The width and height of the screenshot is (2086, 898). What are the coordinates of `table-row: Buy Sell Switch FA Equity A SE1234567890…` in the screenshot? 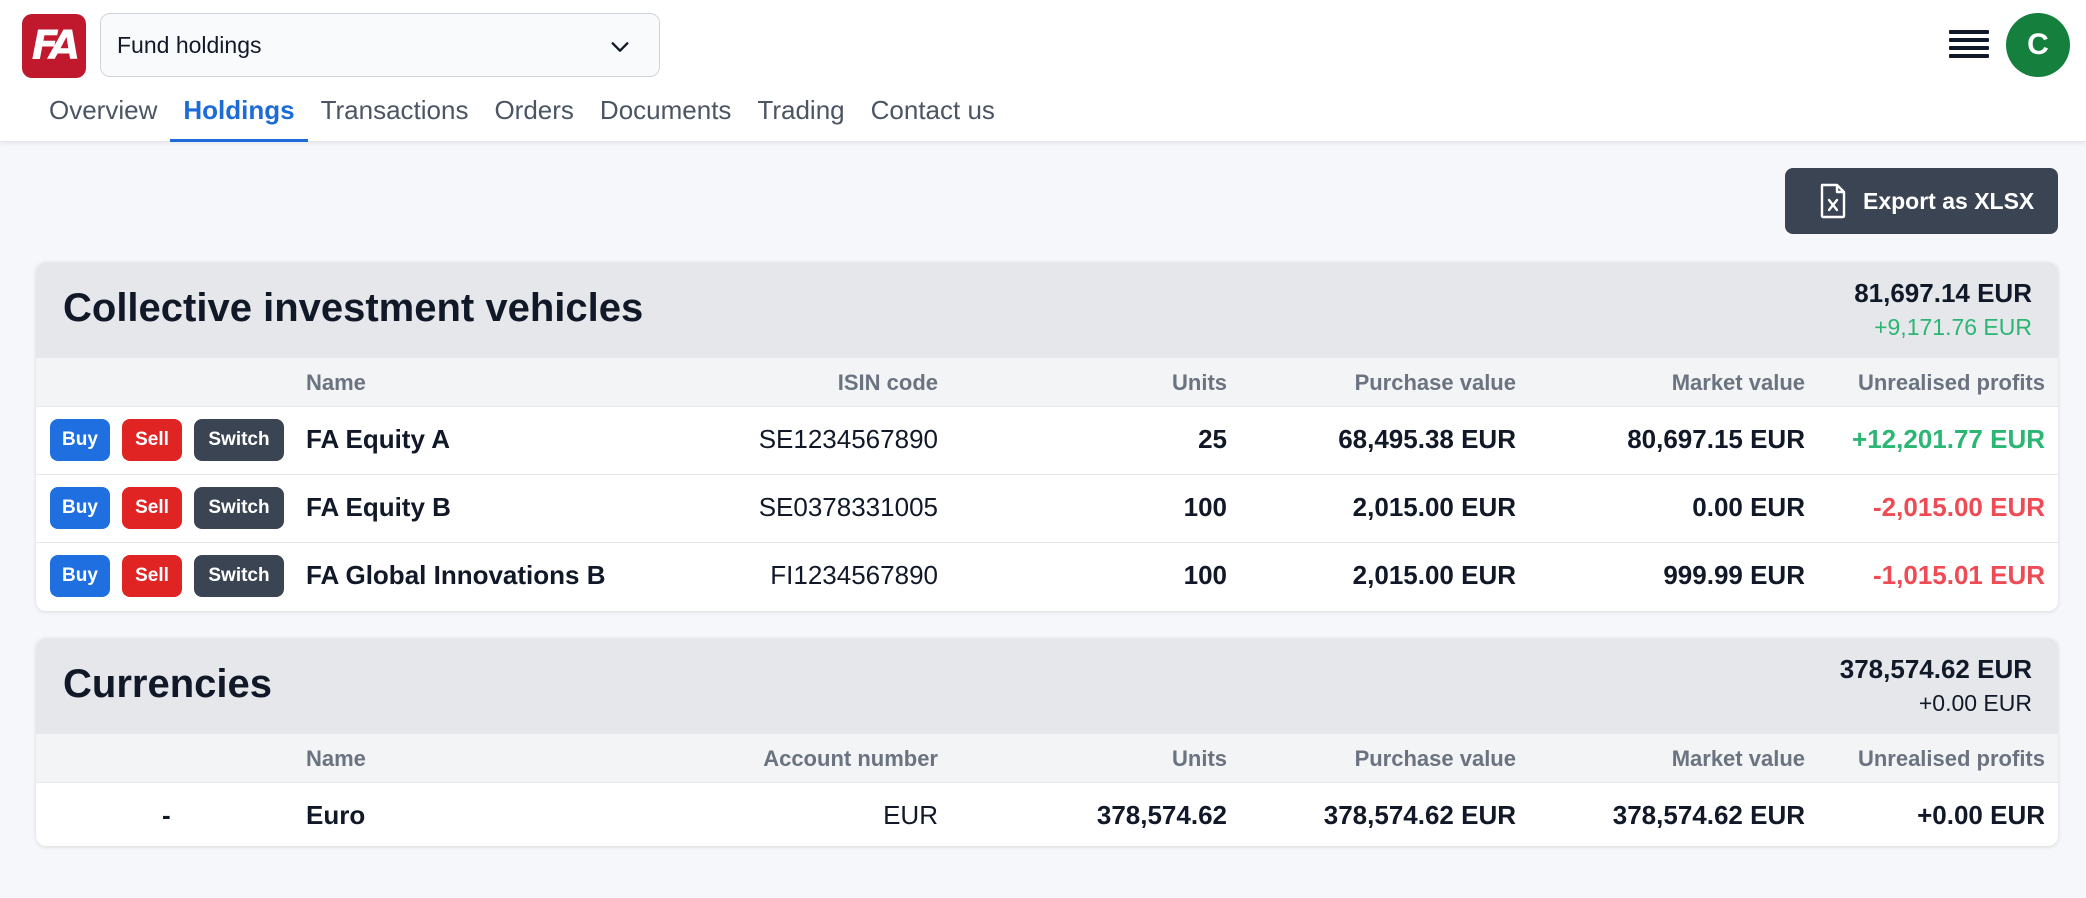 It's located at (1047, 441).